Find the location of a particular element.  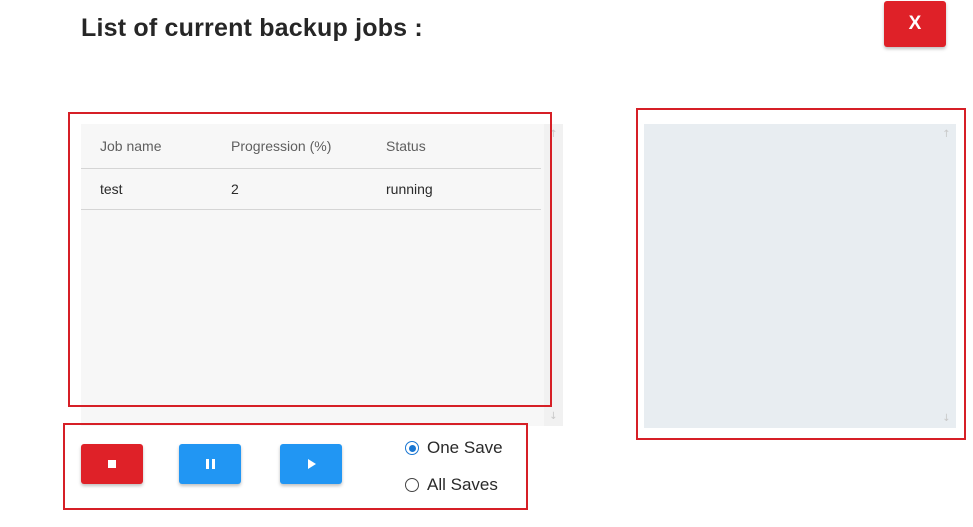

all-saves-label: All Saves is located at coordinates (462, 484).